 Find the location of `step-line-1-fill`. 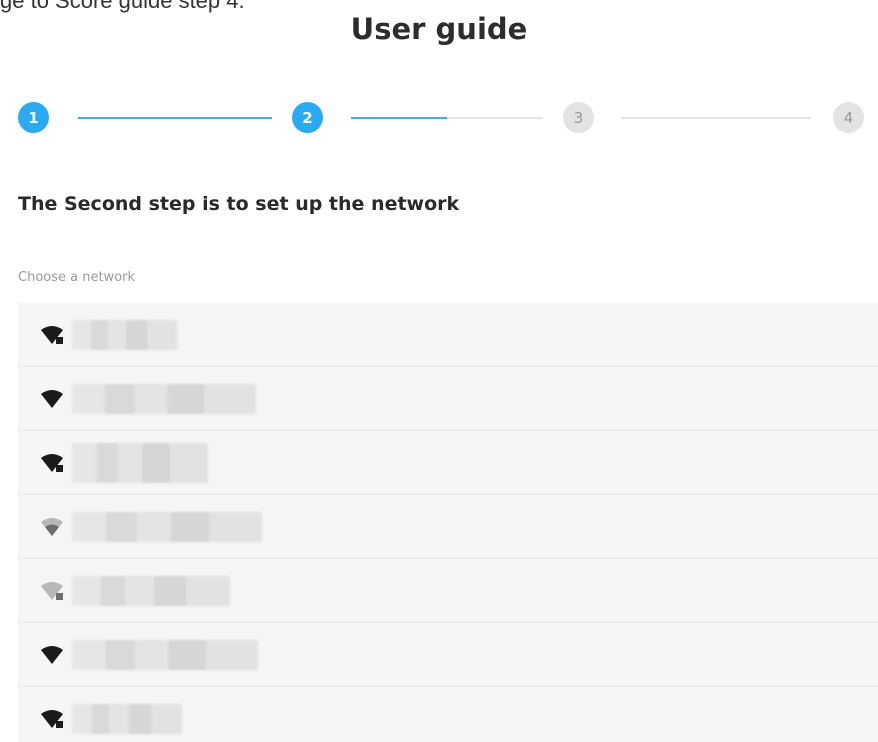

step-line-1-fill is located at coordinates (175, 118).